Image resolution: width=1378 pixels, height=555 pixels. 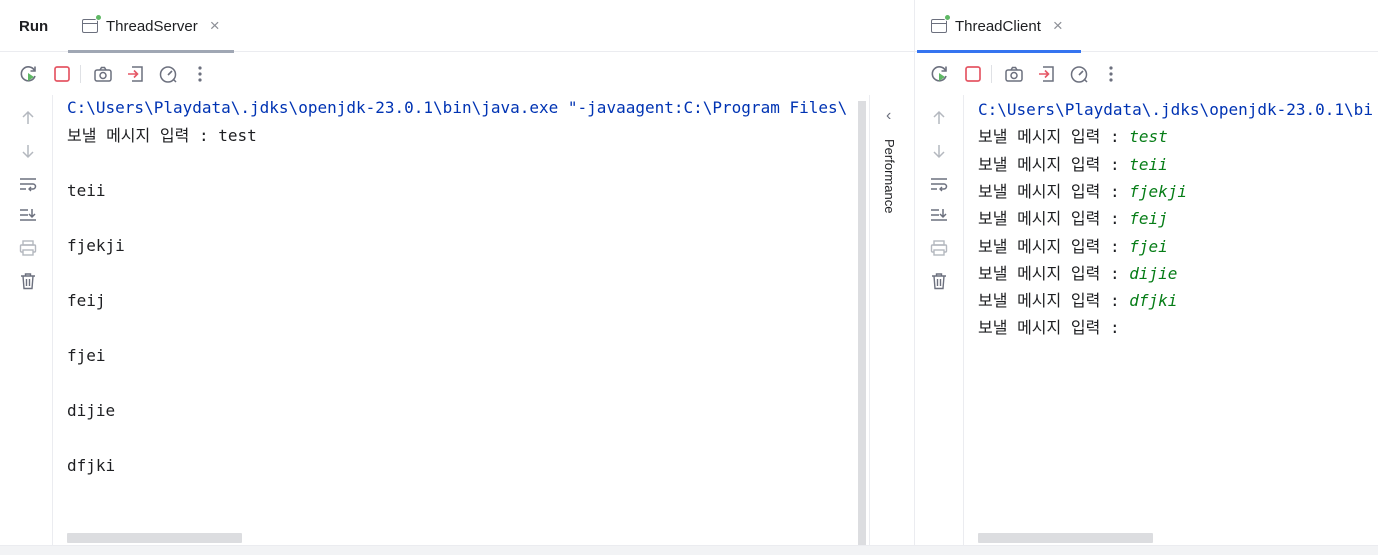 I want to click on left-tab-bar: Run ThreadServer ×, so click(x=457, y=26).